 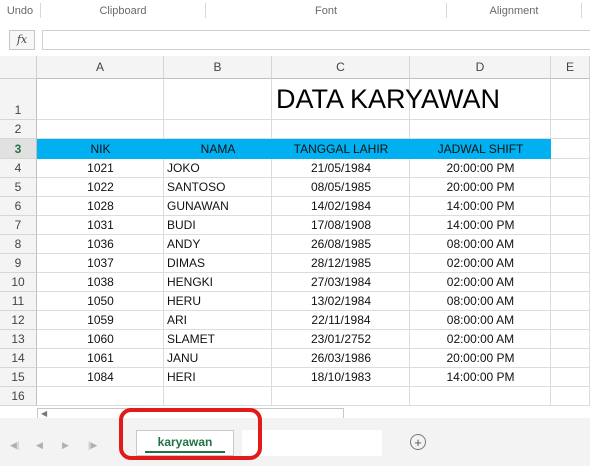 I want to click on table-cell: 1021, so click(x=100, y=168).